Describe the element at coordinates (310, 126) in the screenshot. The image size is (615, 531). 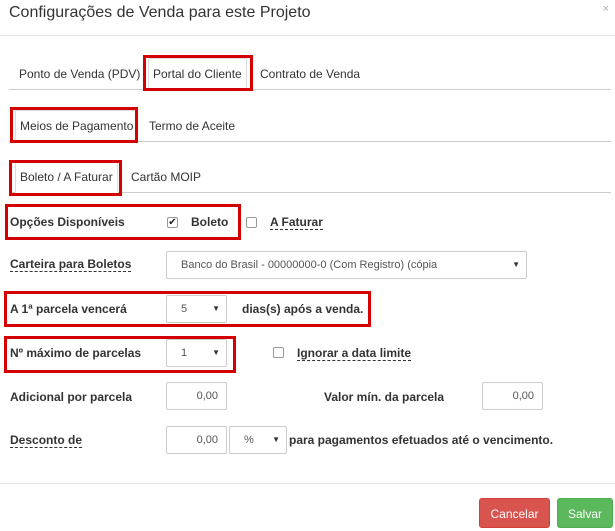
I see `sub-tabs: Meios de Pagamento Termo de Aceite` at that location.